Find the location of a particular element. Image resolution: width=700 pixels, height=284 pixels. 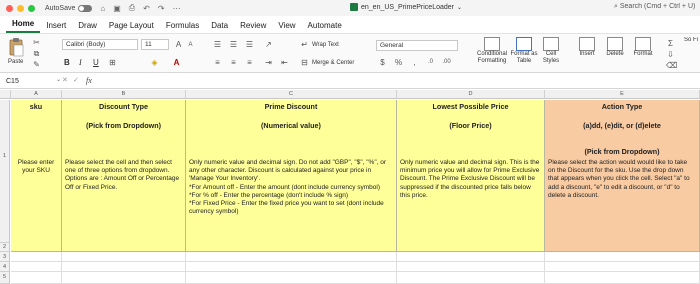

formula-input is located at coordinates (398, 81).